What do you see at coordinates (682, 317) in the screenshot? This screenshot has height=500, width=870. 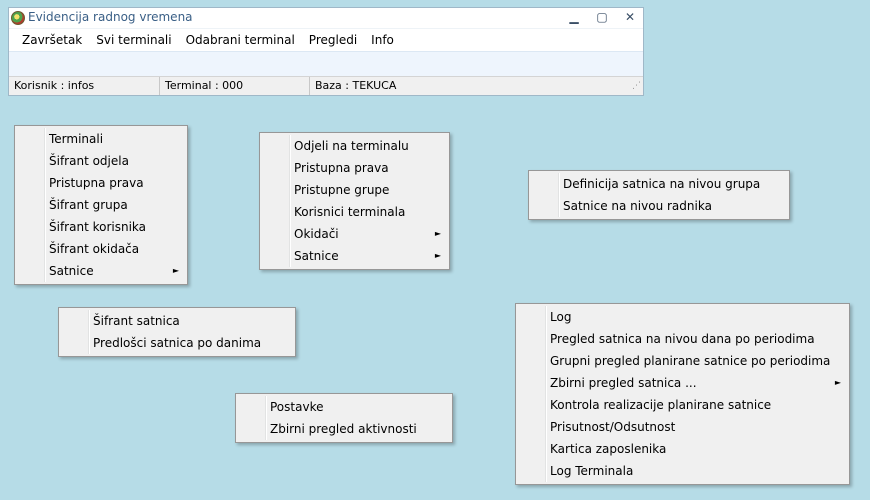 I see `menu-item-log: Log` at bounding box center [682, 317].